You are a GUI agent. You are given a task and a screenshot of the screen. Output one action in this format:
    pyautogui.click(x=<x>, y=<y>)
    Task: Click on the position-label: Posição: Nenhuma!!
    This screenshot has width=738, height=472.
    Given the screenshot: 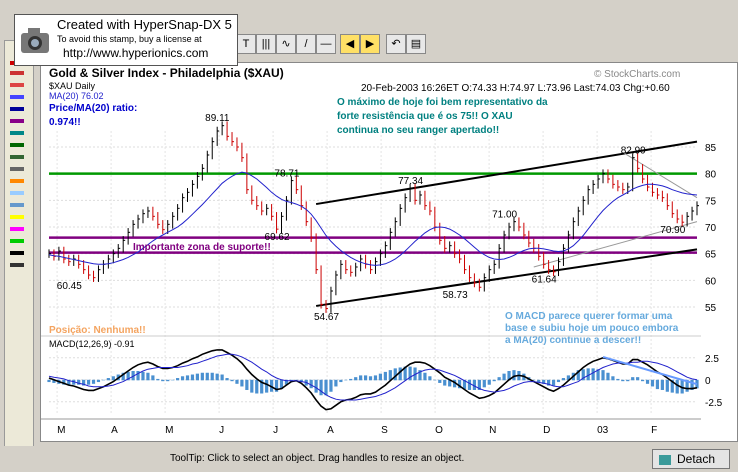 What is the action you would take?
    pyautogui.click(x=97, y=330)
    